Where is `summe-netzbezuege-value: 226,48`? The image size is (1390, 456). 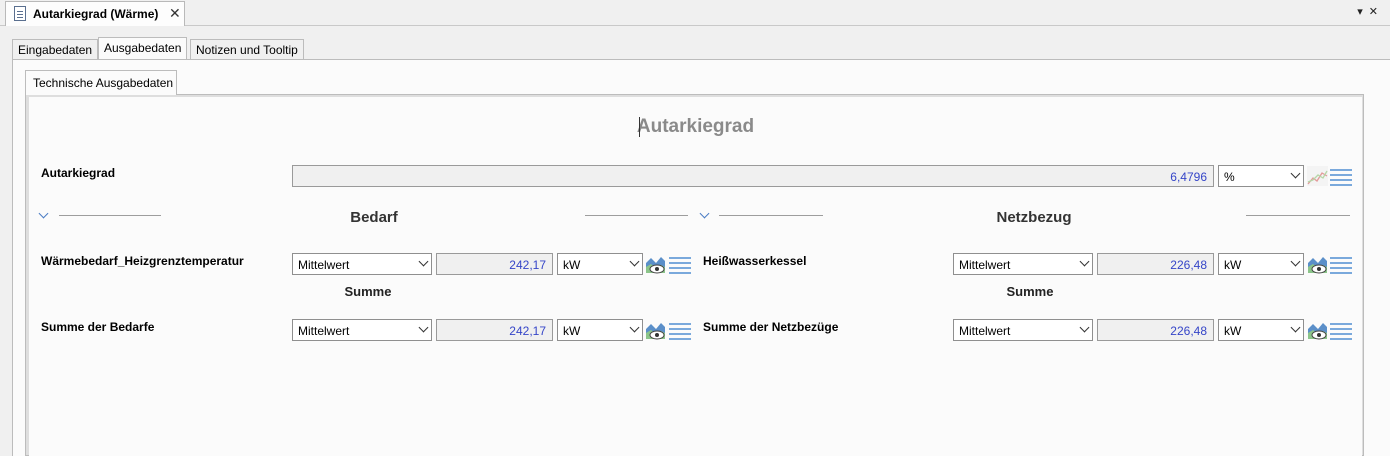 summe-netzbezuege-value: 226,48 is located at coordinates (1155, 330).